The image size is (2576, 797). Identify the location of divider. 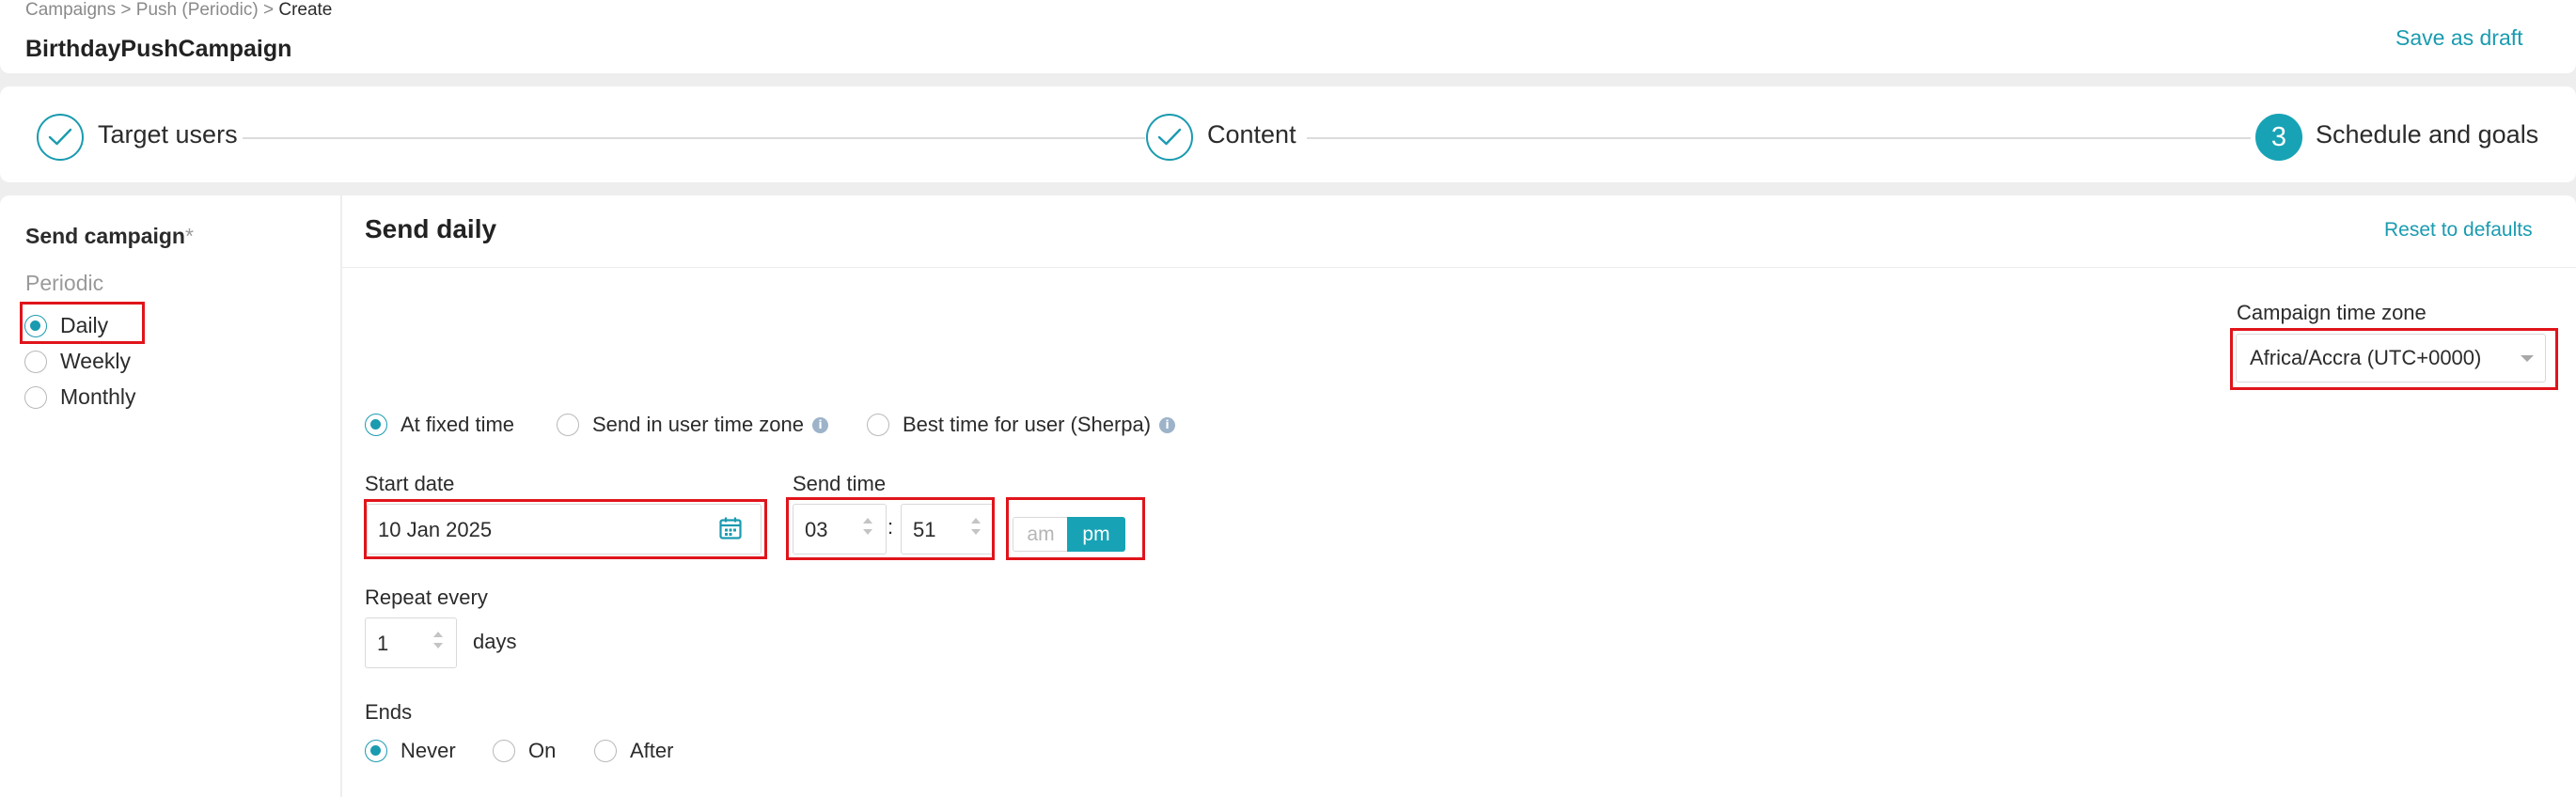
(1459, 267).